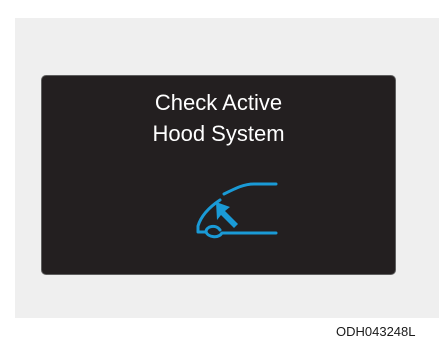 This screenshot has width=439, height=343. What do you see at coordinates (237, 210) in the screenshot?
I see `active-hood-warning-icon` at bounding box center [237, 210].